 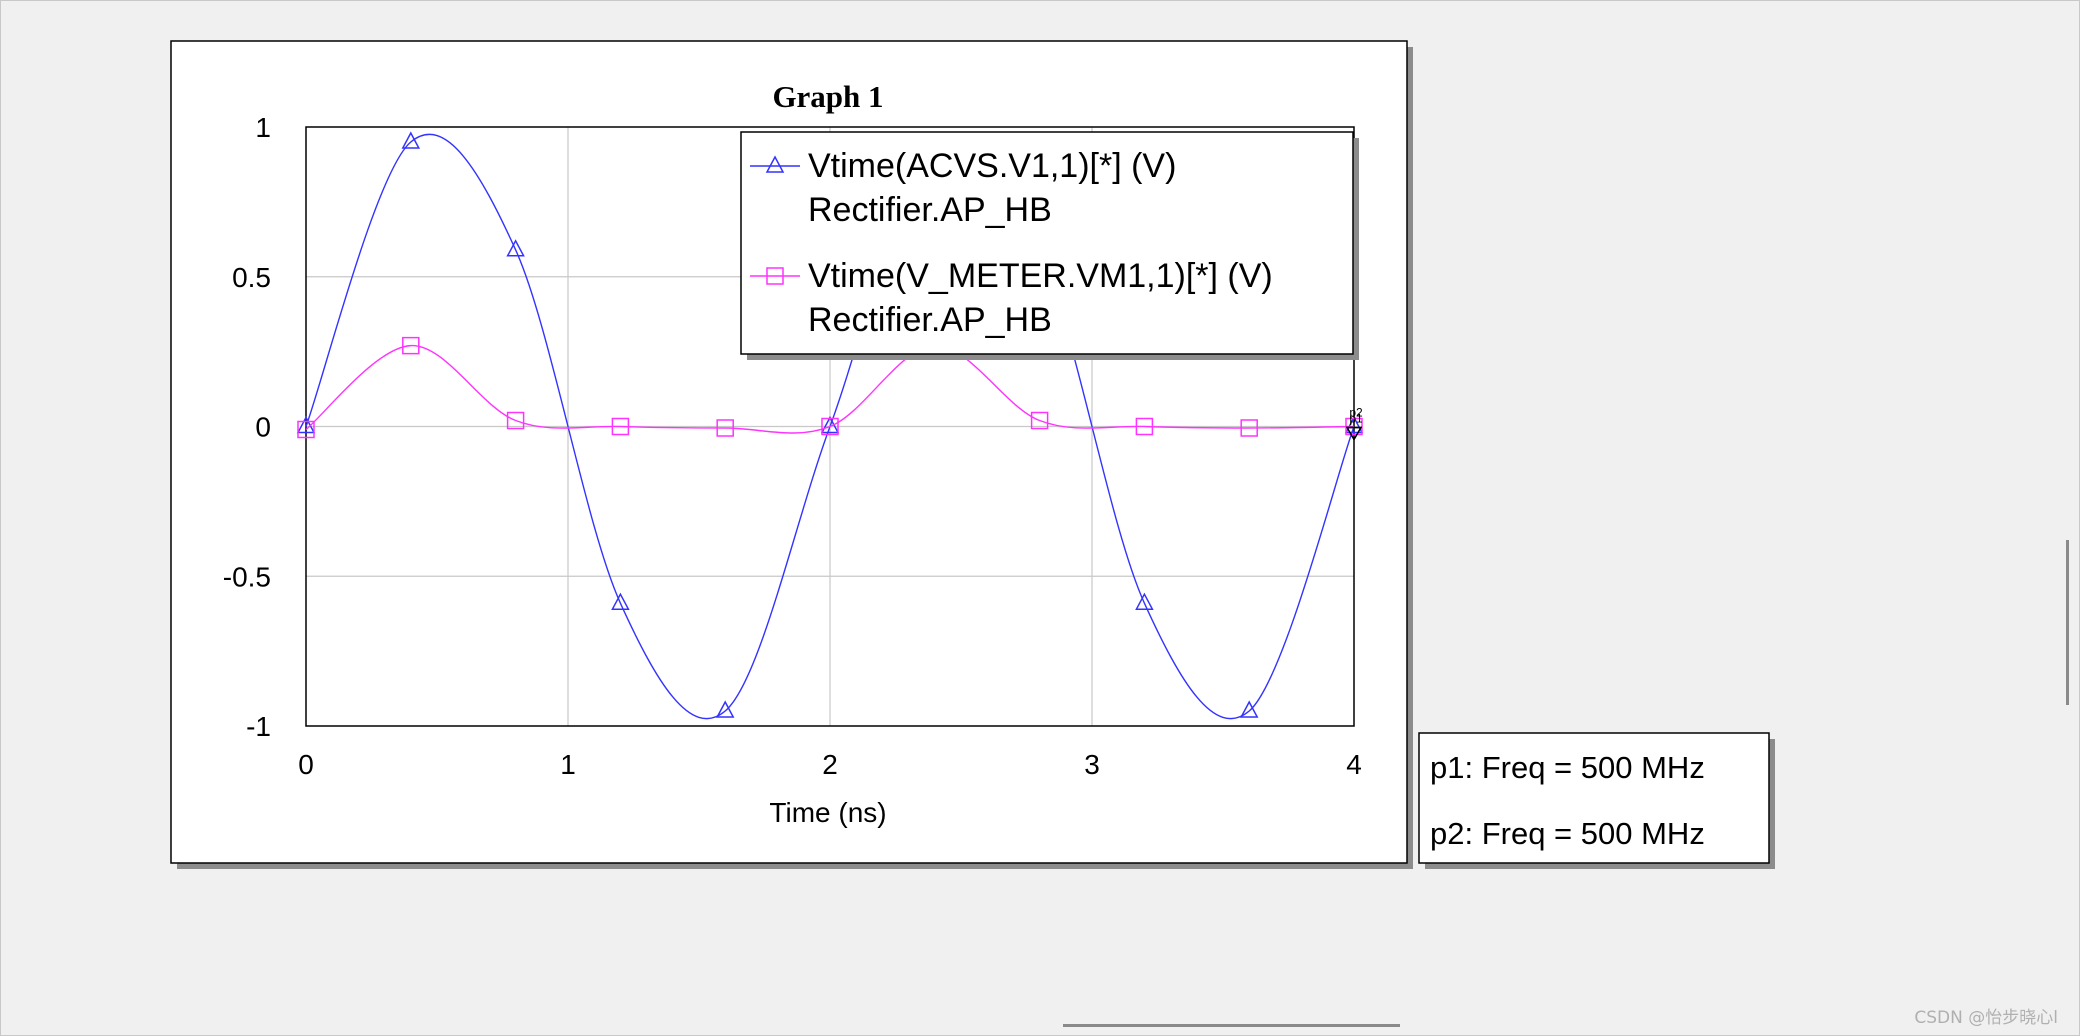 What do you see at coordinates (247, 576) in the screenshot?
I see `y-tick-label: -0.5` at bounding box center [247, 576].